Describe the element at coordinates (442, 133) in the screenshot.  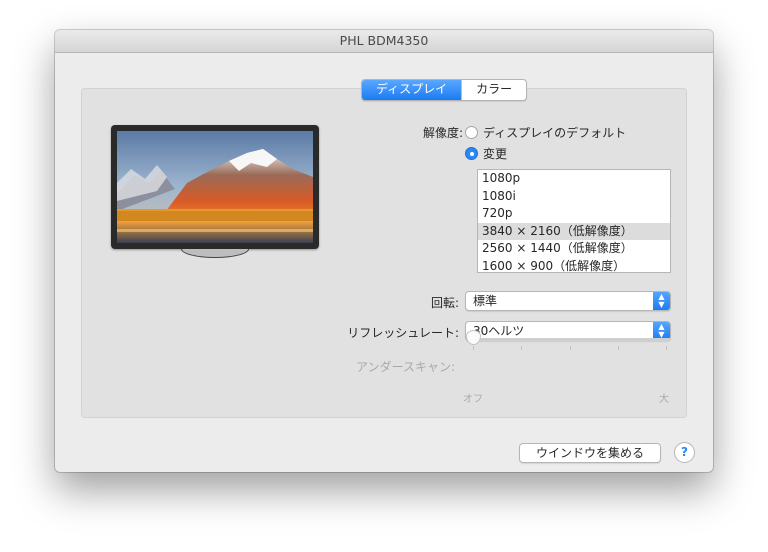
I see `resolution-label: 解像度:` at that location.